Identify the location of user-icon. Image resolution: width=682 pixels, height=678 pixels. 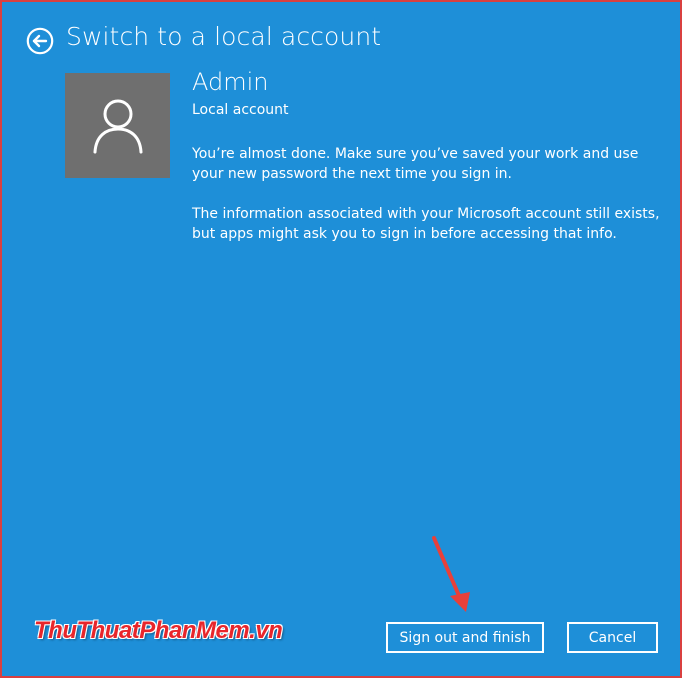
(117, 126).